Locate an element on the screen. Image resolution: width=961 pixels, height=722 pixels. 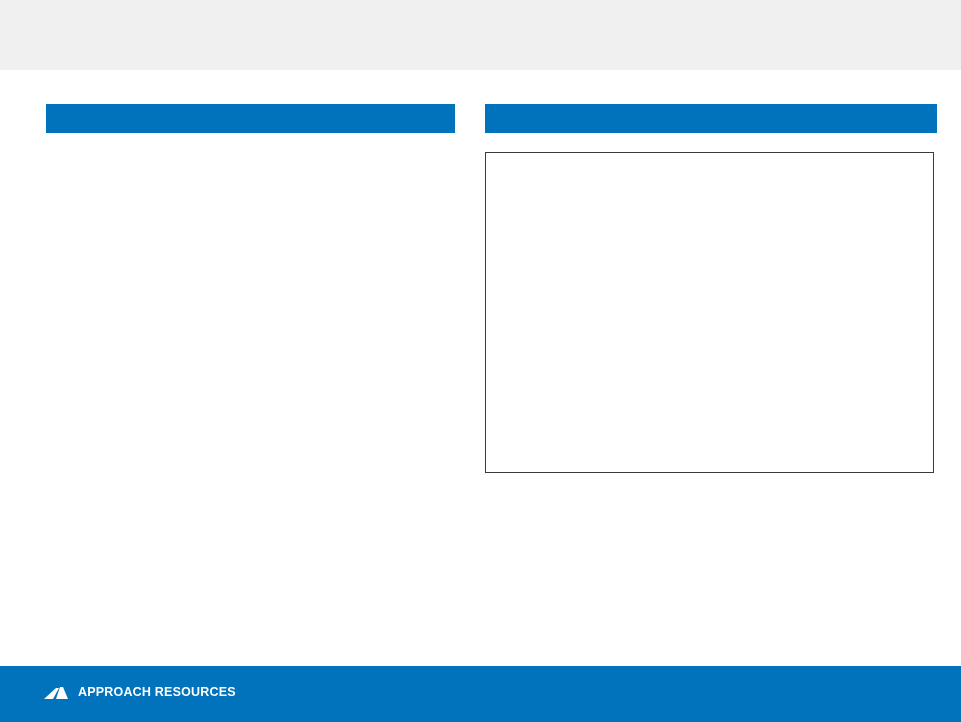
approach-resources-logo-icon is located at coordinates (56, 693).